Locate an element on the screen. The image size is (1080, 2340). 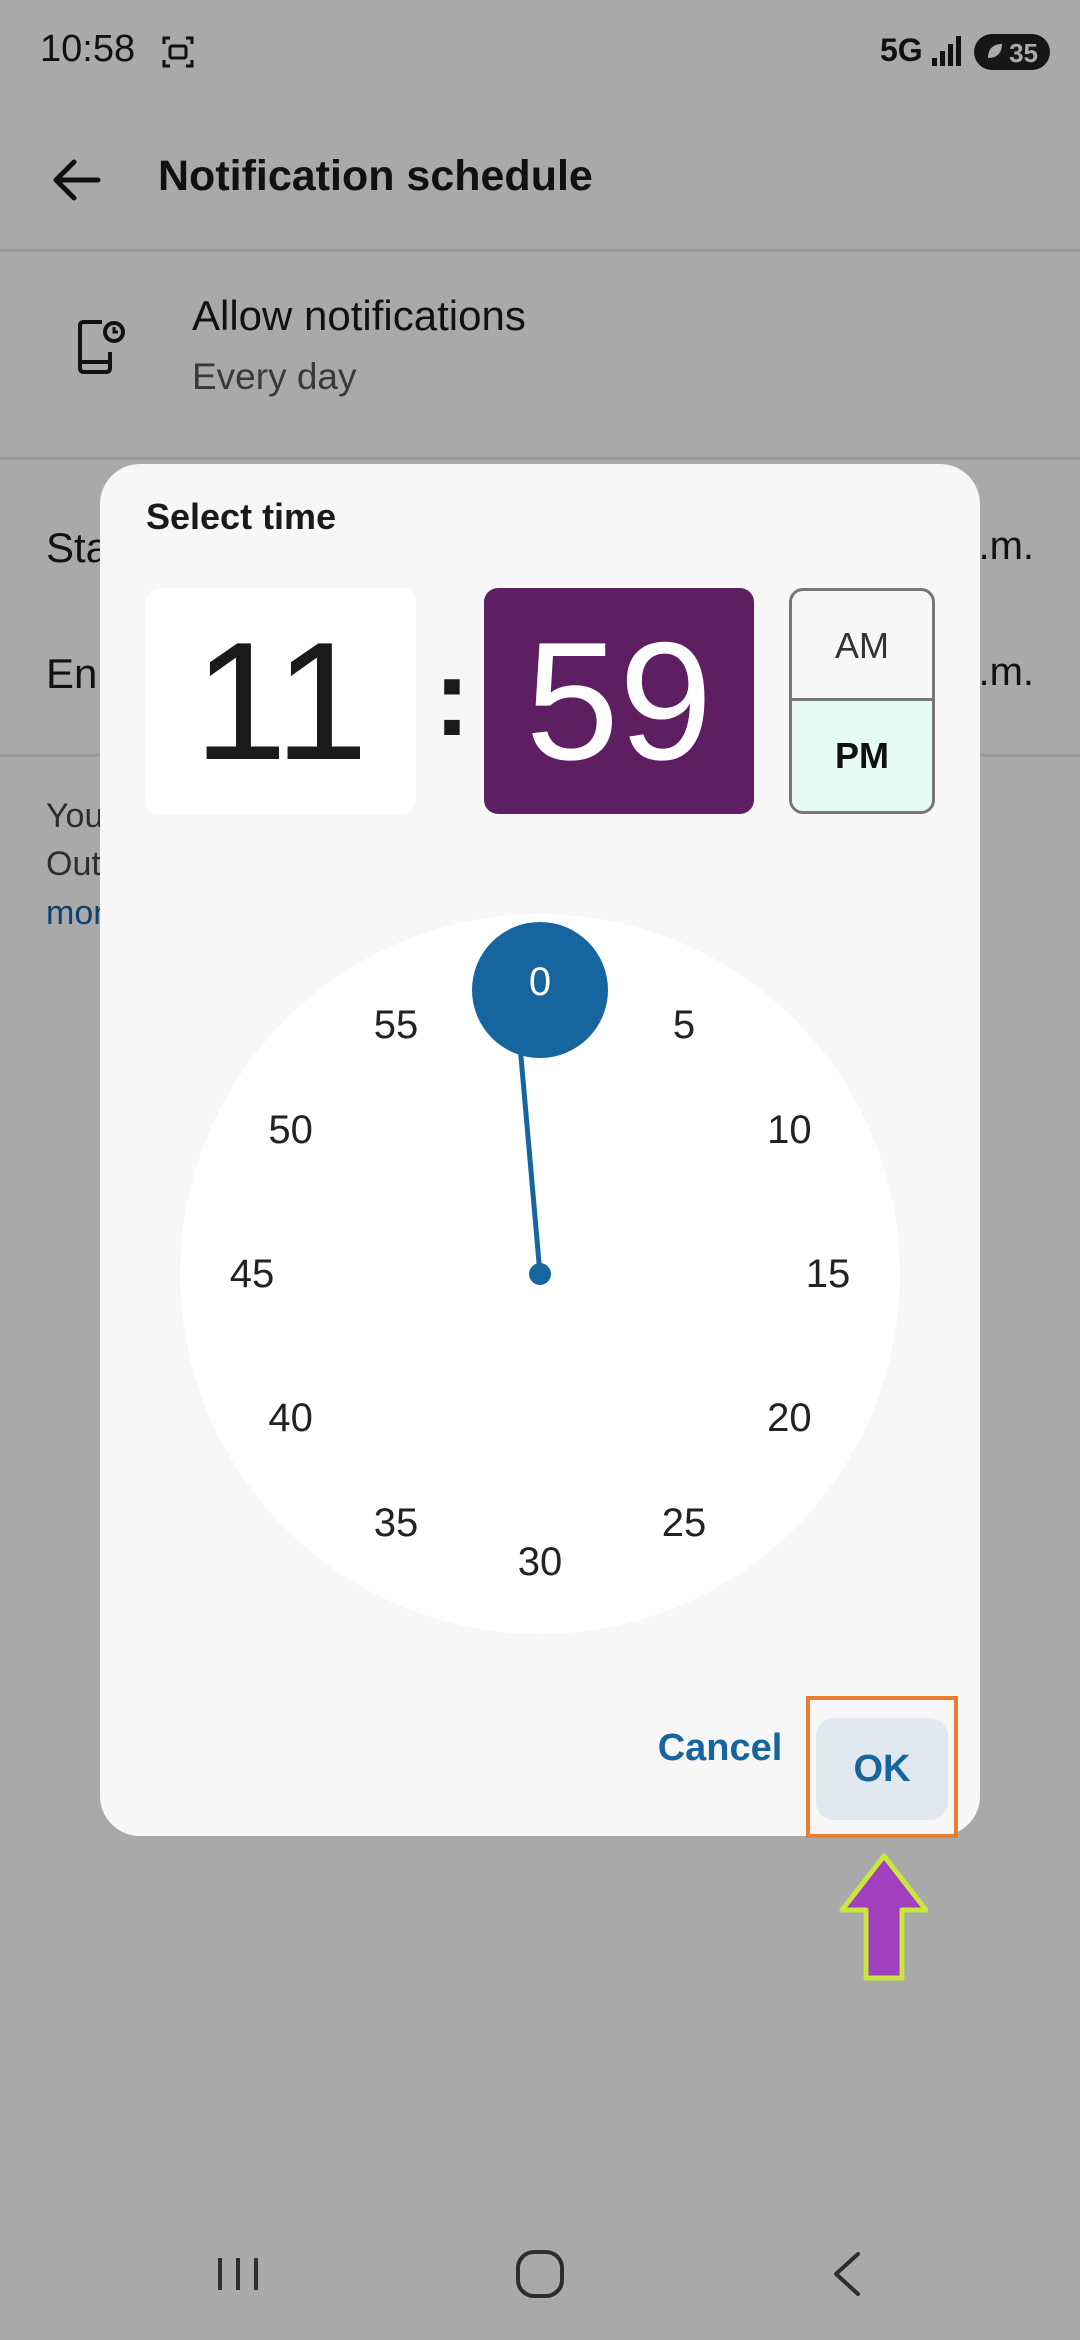
dial-label-45: 45 is located at coordinates (252, 1274).